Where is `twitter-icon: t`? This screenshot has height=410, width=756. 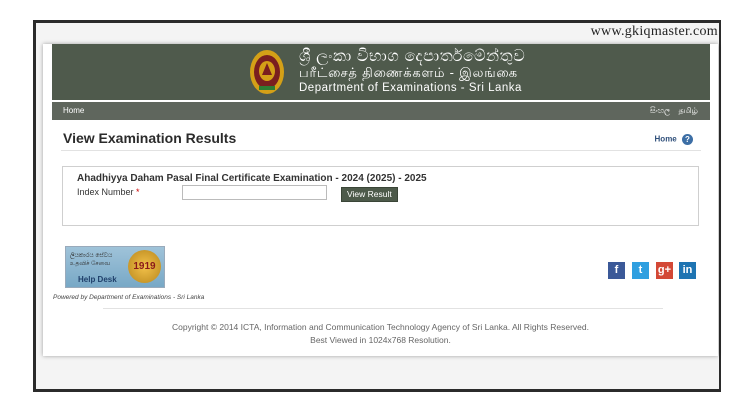
twitter-icon: t is located at coordinates (640, 270).